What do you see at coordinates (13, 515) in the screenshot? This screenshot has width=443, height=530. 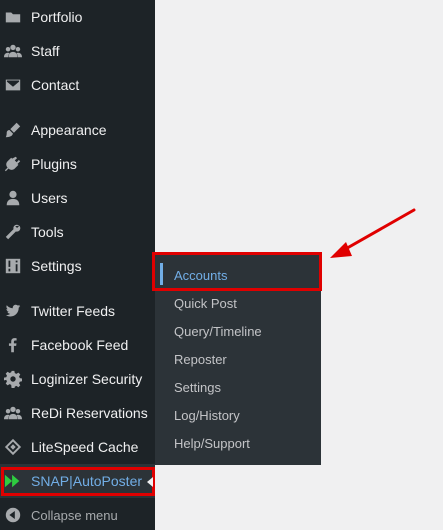 I see `collapse-arrow-icon` at bounding box center [13, 515].